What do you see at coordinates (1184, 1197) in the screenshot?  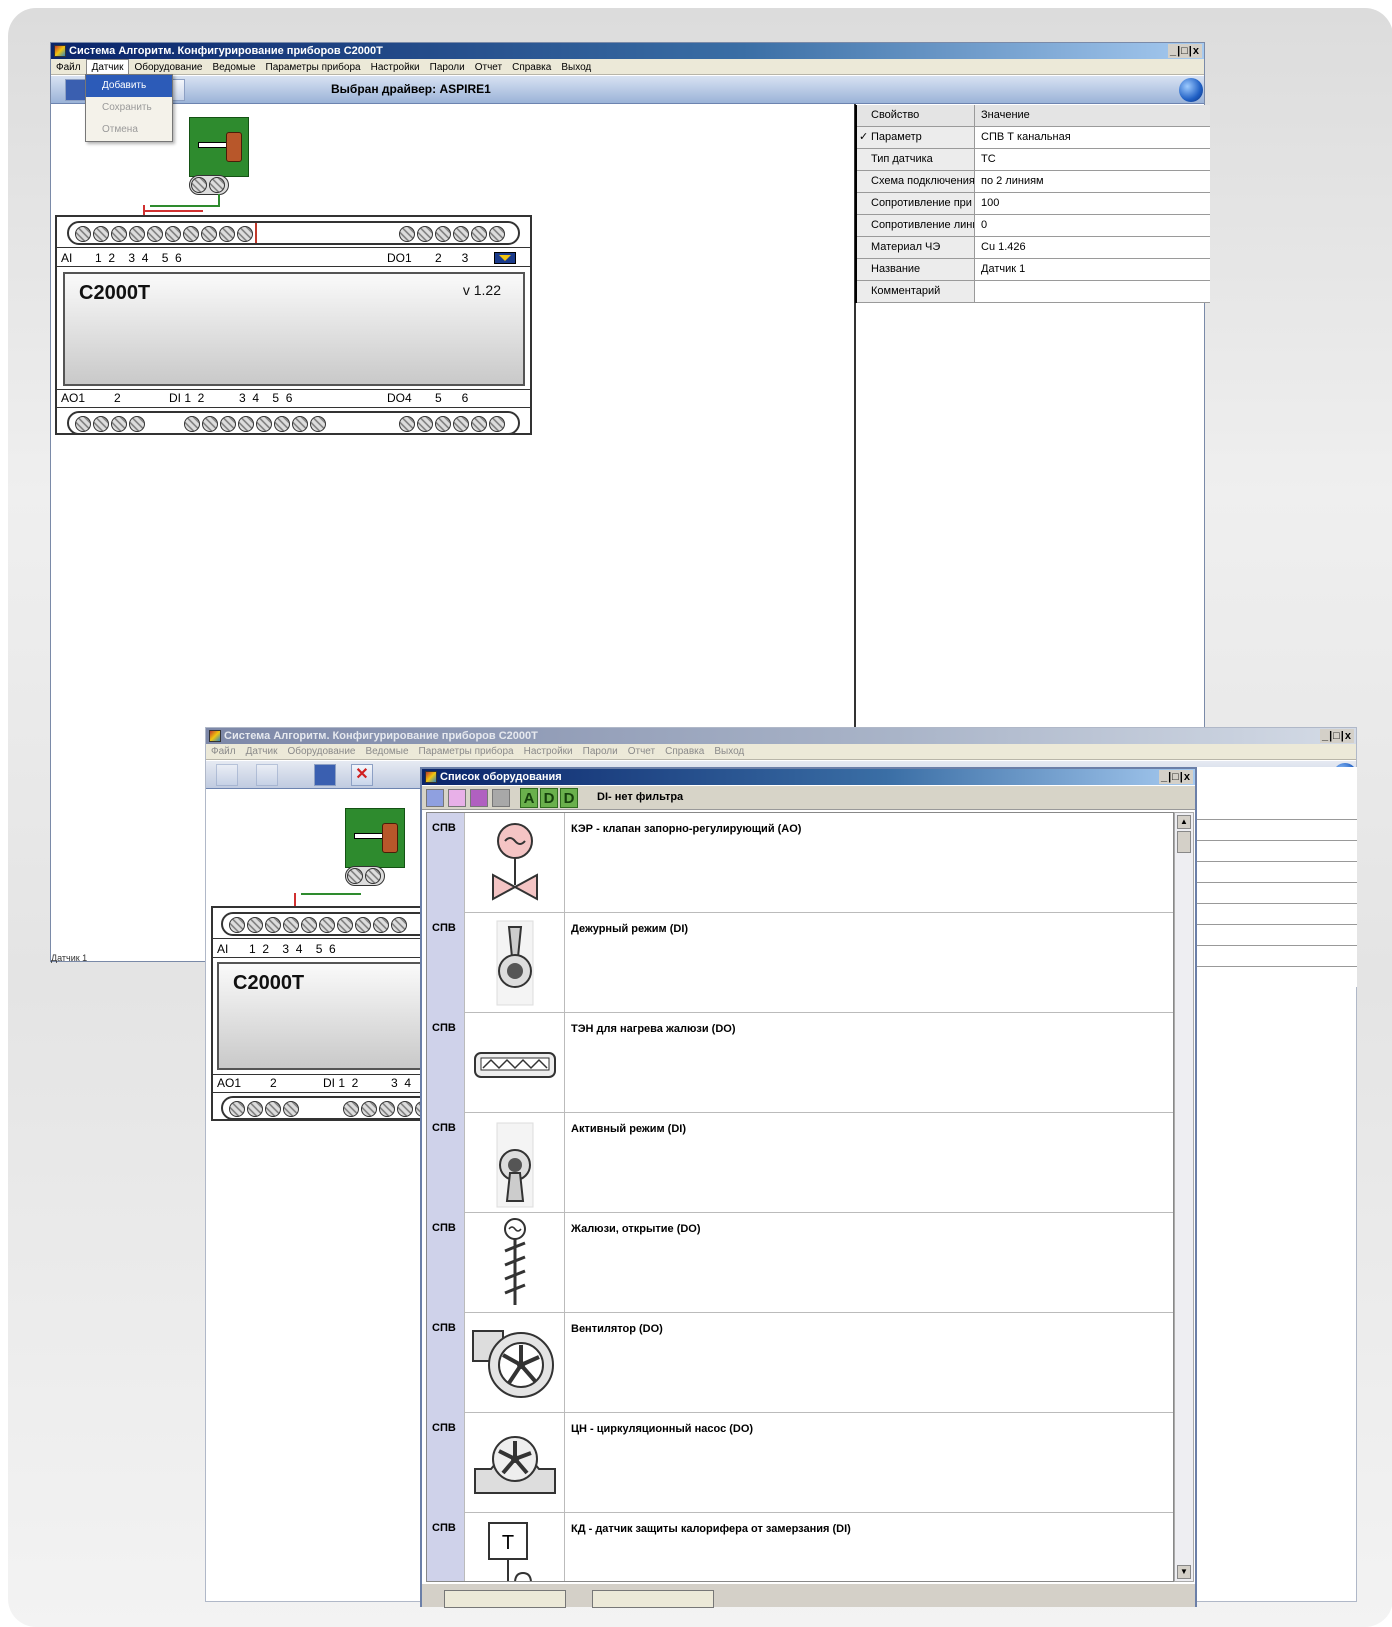 I see `list-scrollbar: ▲ ▼` at bounding box center [1184, 1197].